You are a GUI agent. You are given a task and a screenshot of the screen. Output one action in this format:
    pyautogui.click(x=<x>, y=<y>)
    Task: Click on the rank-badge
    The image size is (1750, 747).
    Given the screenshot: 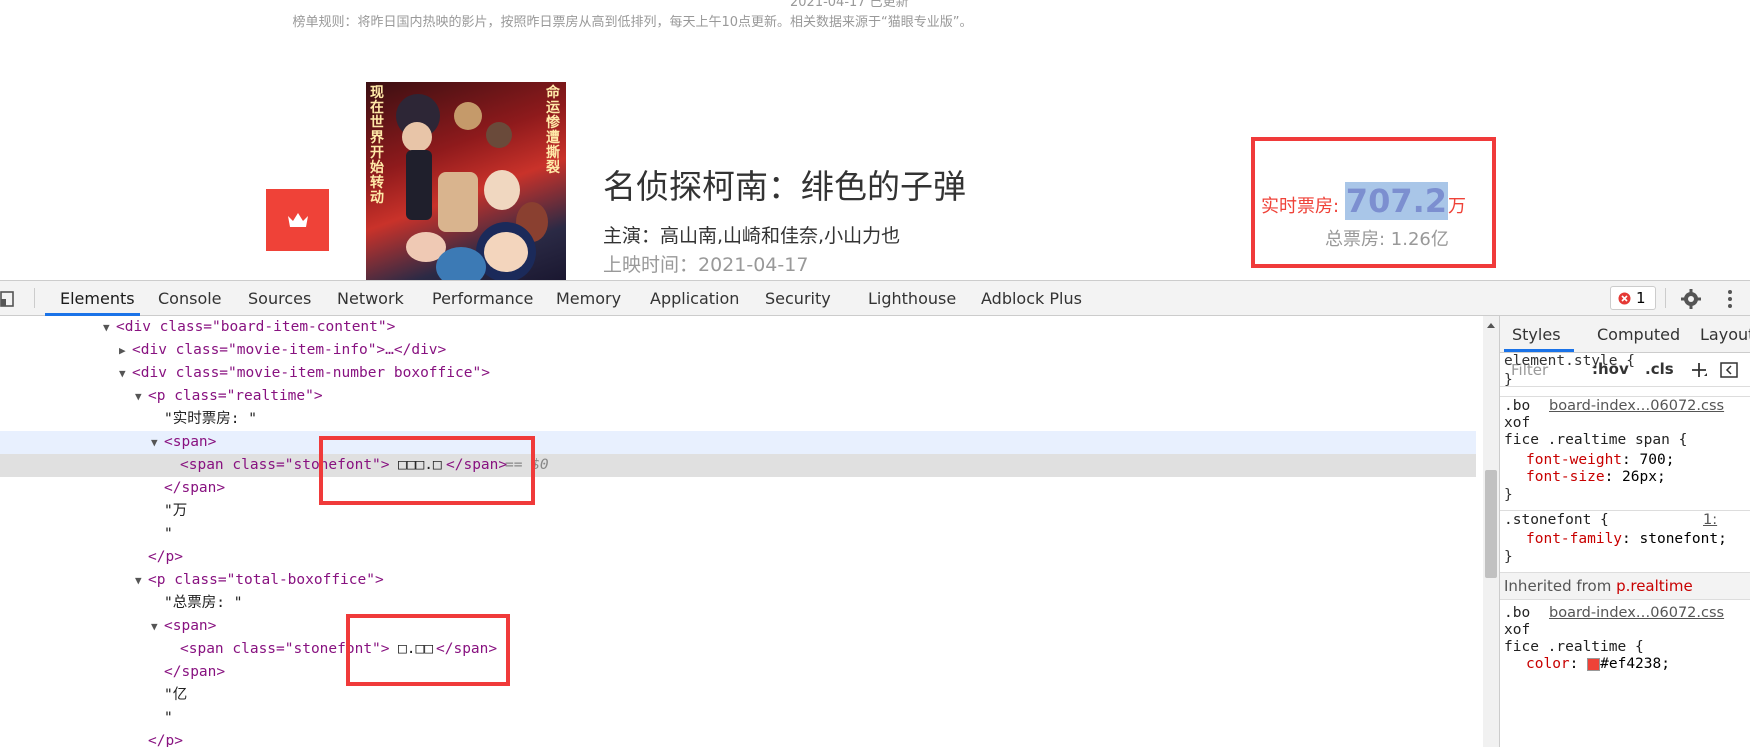 What is the action you would take?
    pyautogui.click(x=297, y=220)
    